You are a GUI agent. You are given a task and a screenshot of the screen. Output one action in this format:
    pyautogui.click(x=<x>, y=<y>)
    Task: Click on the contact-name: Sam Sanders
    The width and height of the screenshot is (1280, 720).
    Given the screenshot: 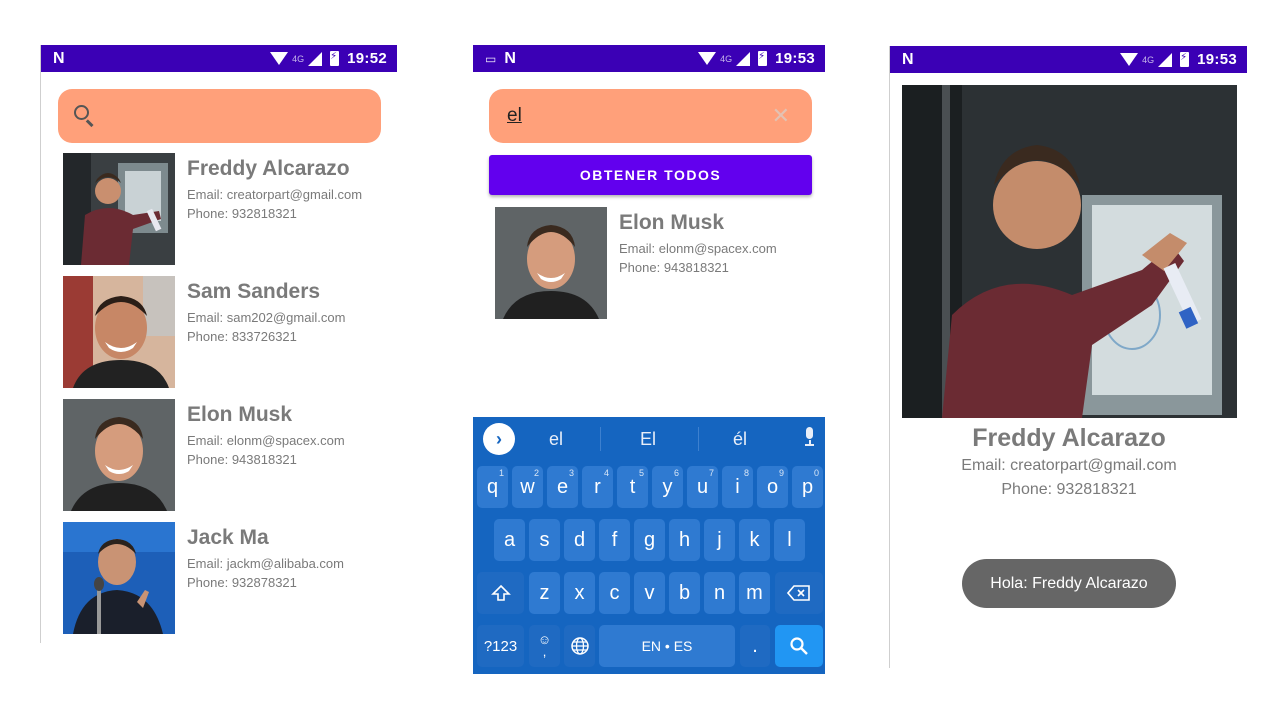 What is the action you would take?
    pyautogui.click(x=254, y=291)
    